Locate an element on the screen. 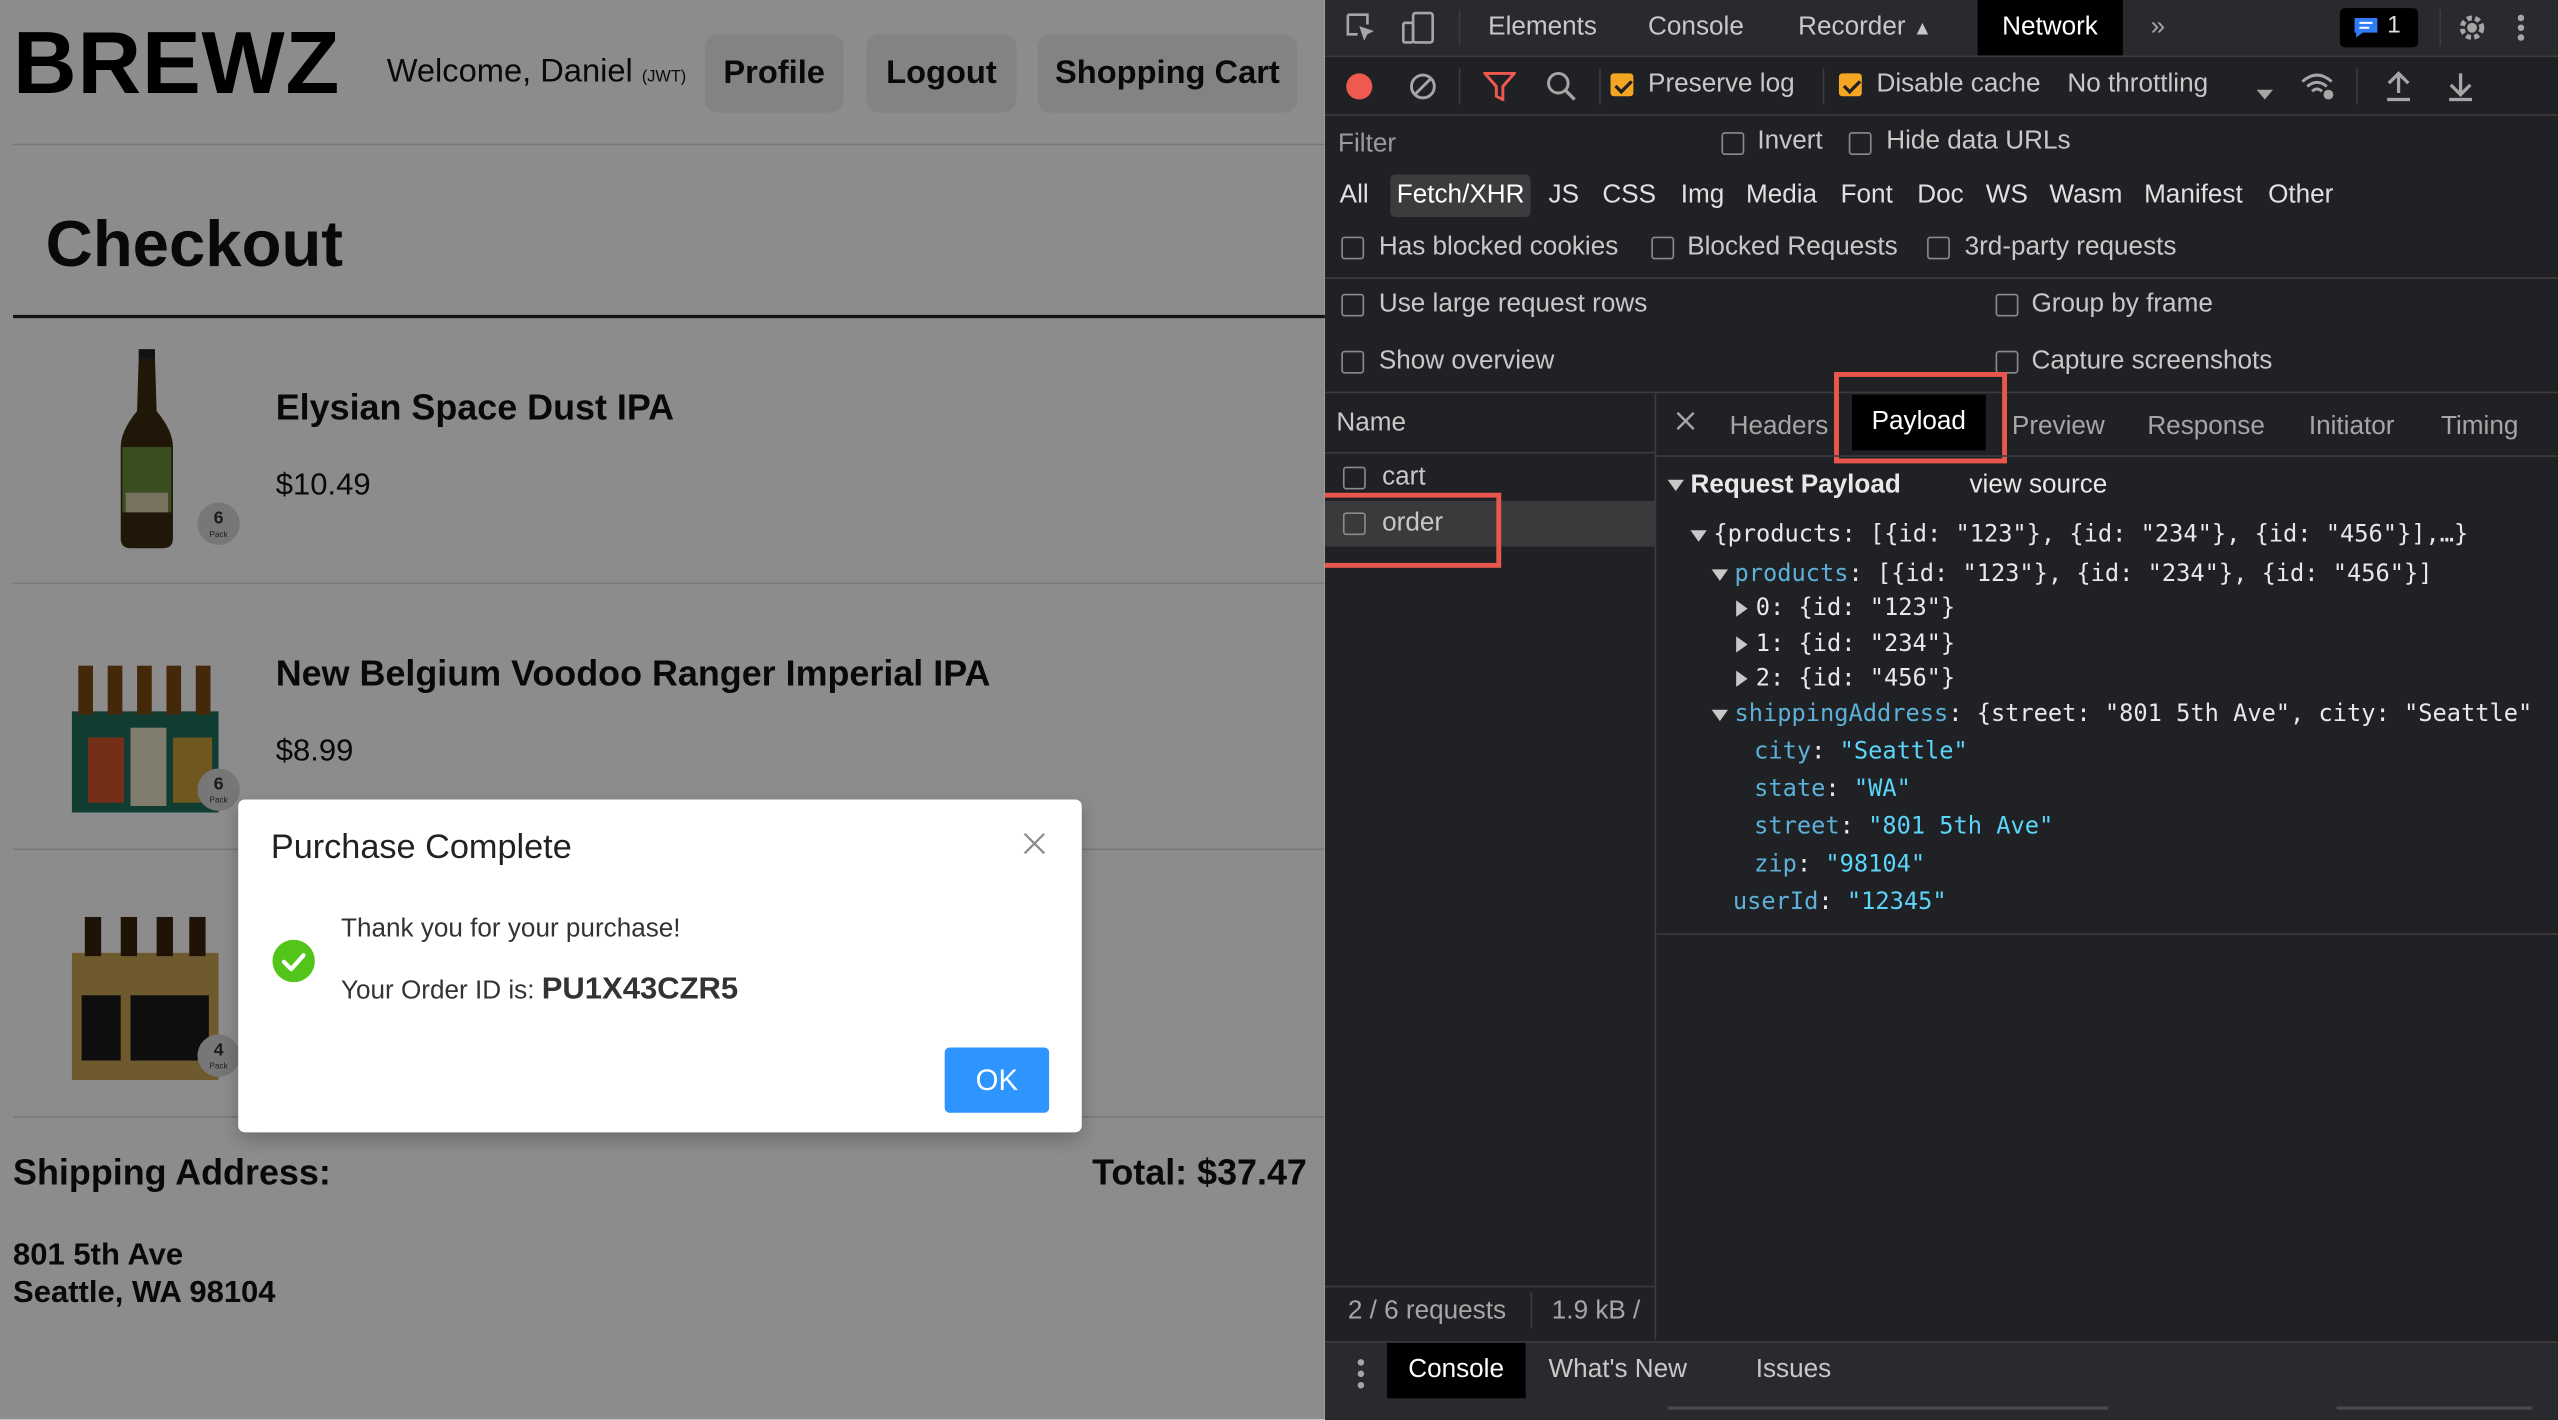 This screenshot has width=2558, height=1420. close-icon is located at coordinates (1034, 843).